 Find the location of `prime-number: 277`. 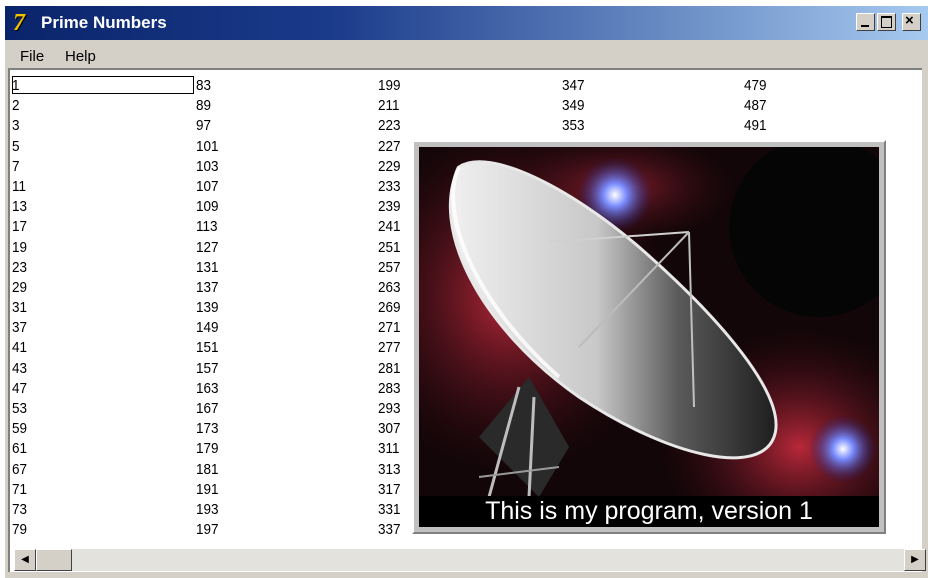

prime-number: 277 is located at coordinates (389, 348).